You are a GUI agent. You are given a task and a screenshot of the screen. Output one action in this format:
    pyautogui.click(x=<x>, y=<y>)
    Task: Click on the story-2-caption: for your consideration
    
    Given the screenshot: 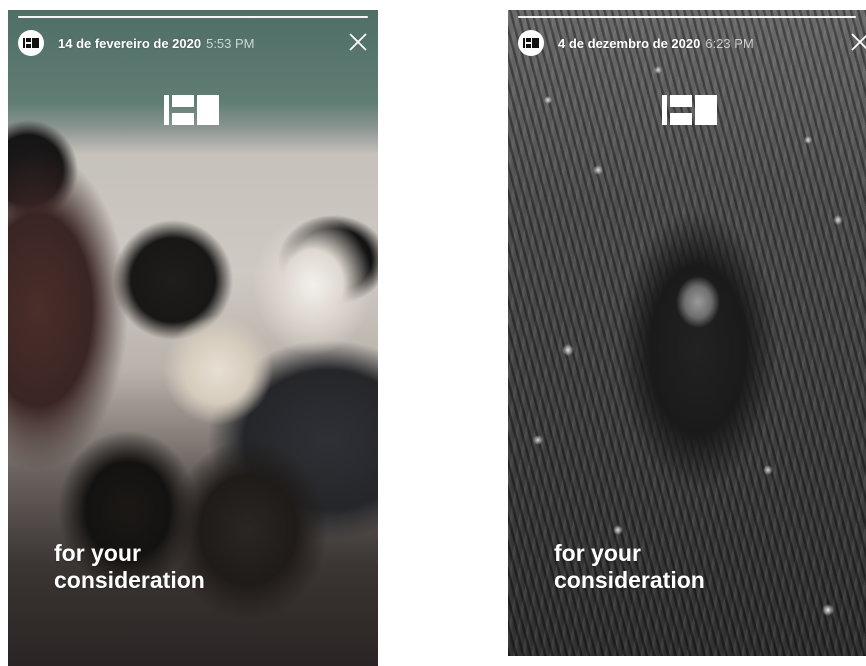 What is the action you would take?
    pyautogui.click(x=629, y=567)
    